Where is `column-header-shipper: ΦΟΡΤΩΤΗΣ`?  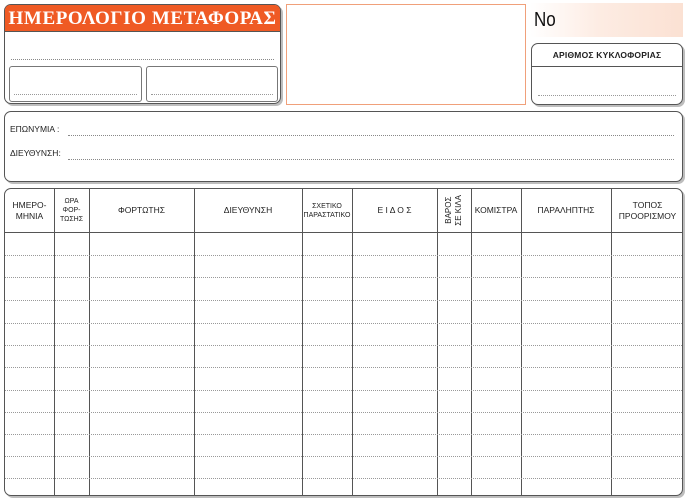
column-header-shipper: ΦΟΡΤΩΤΗΣ is located at coordinates (141, 210).